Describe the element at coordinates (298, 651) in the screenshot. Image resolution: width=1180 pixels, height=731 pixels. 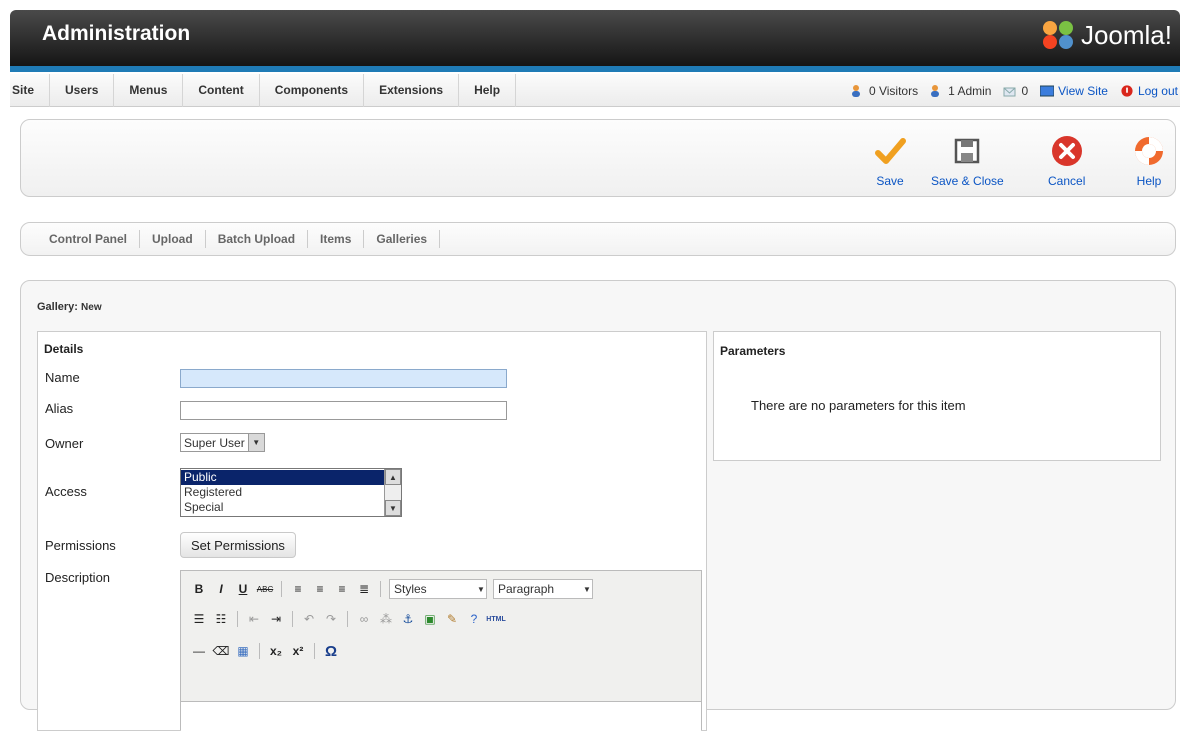
I see `superscript-icon: x²` at that location.